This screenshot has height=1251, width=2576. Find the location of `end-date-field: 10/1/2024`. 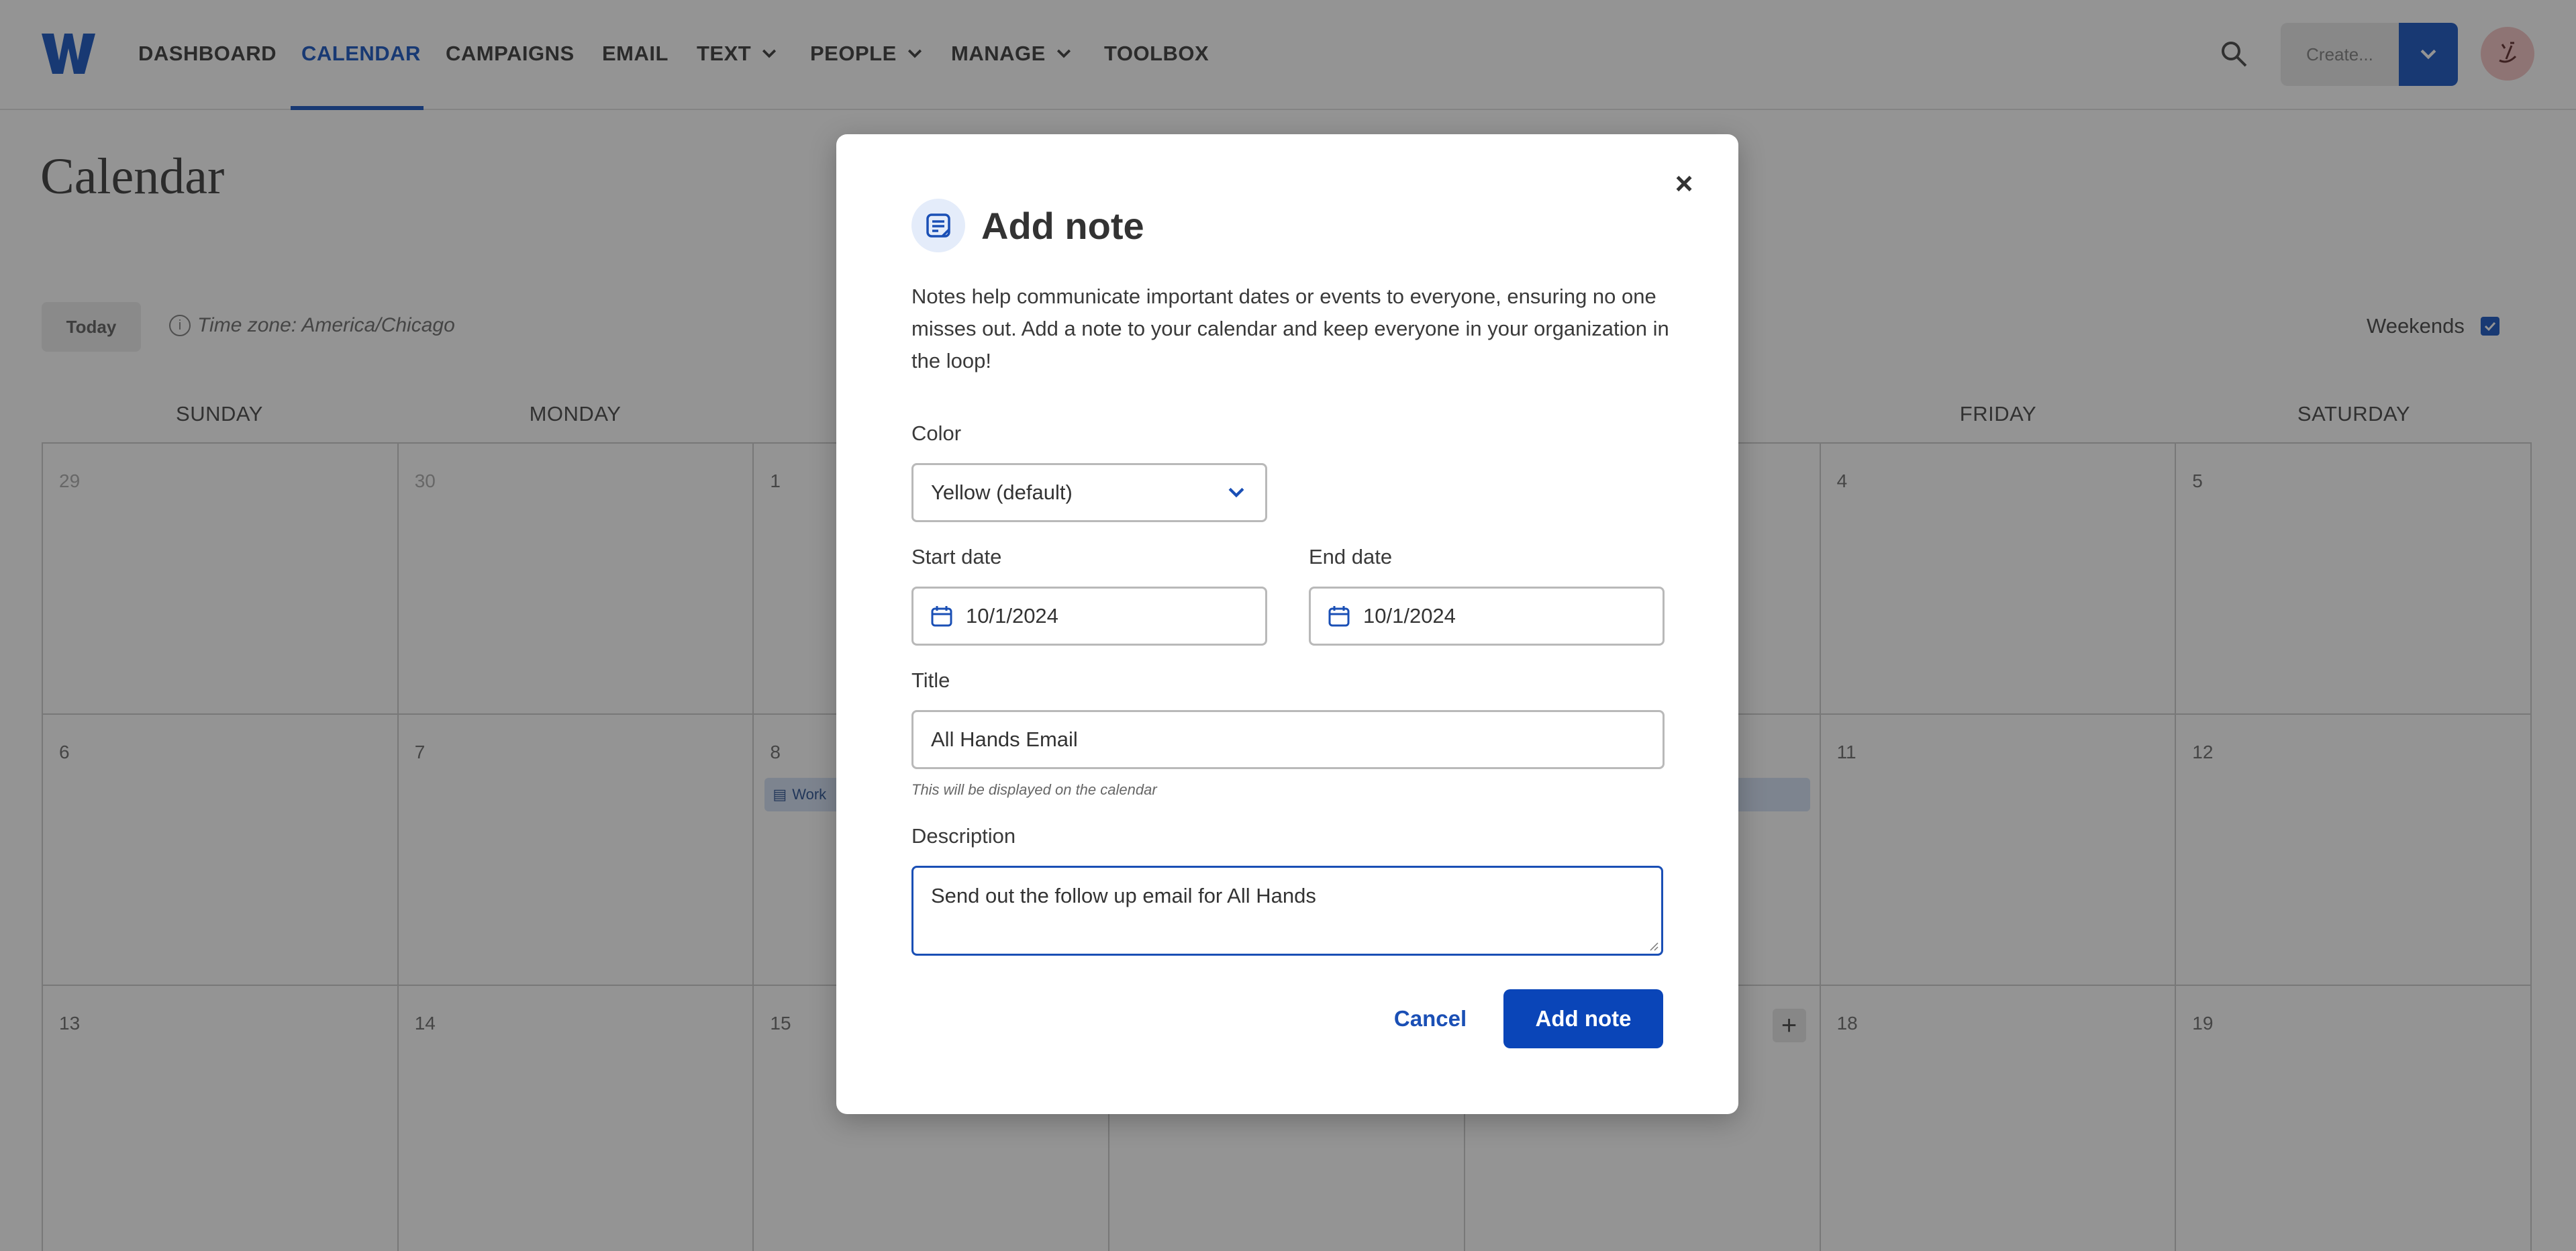

end-date-field: 10/1/2024 is located at coordinates (1487, 616).